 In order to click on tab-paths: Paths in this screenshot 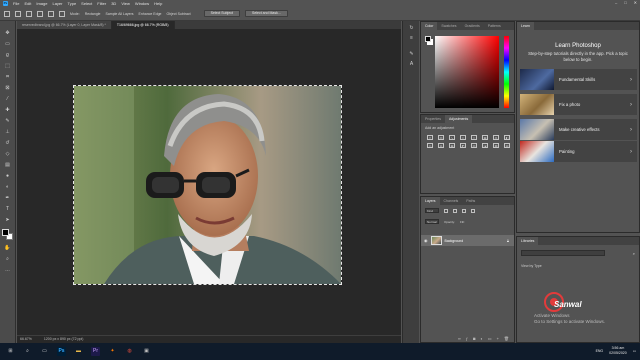, I will do `click(470, 201)`.